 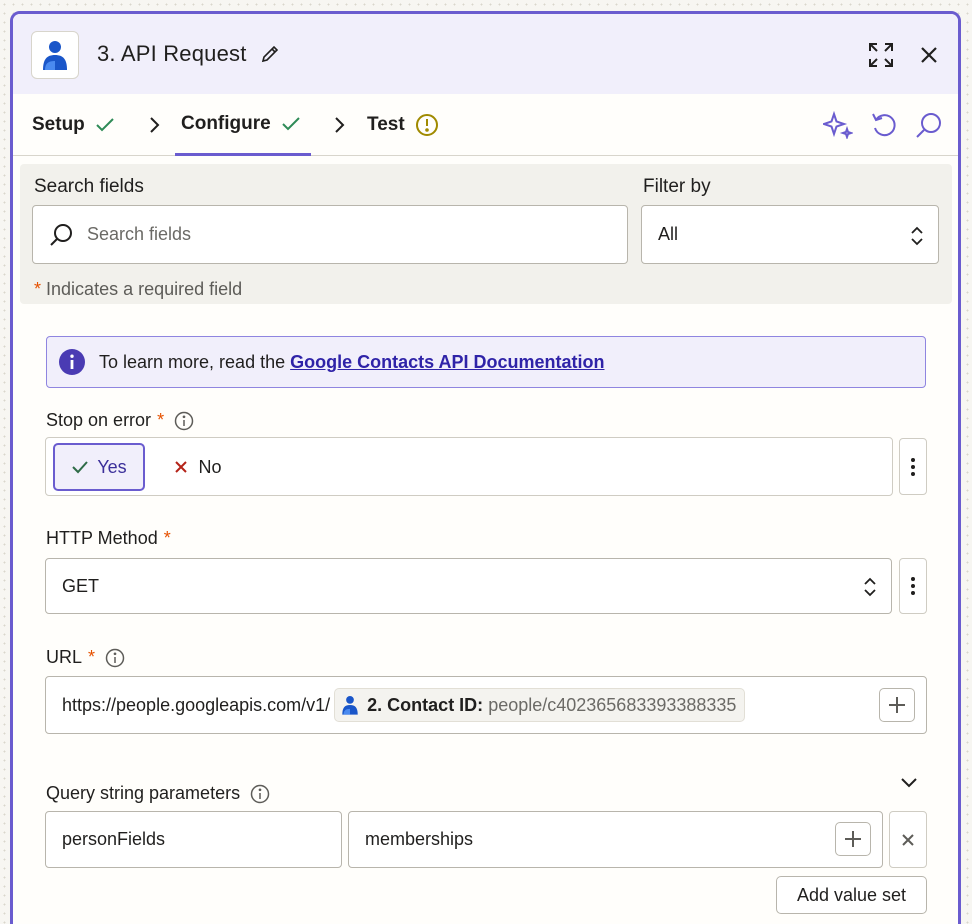 What do you see at coordinates (881, 55) in the screenshot?
I see `expand-icon` at bounding box center [881, 55].